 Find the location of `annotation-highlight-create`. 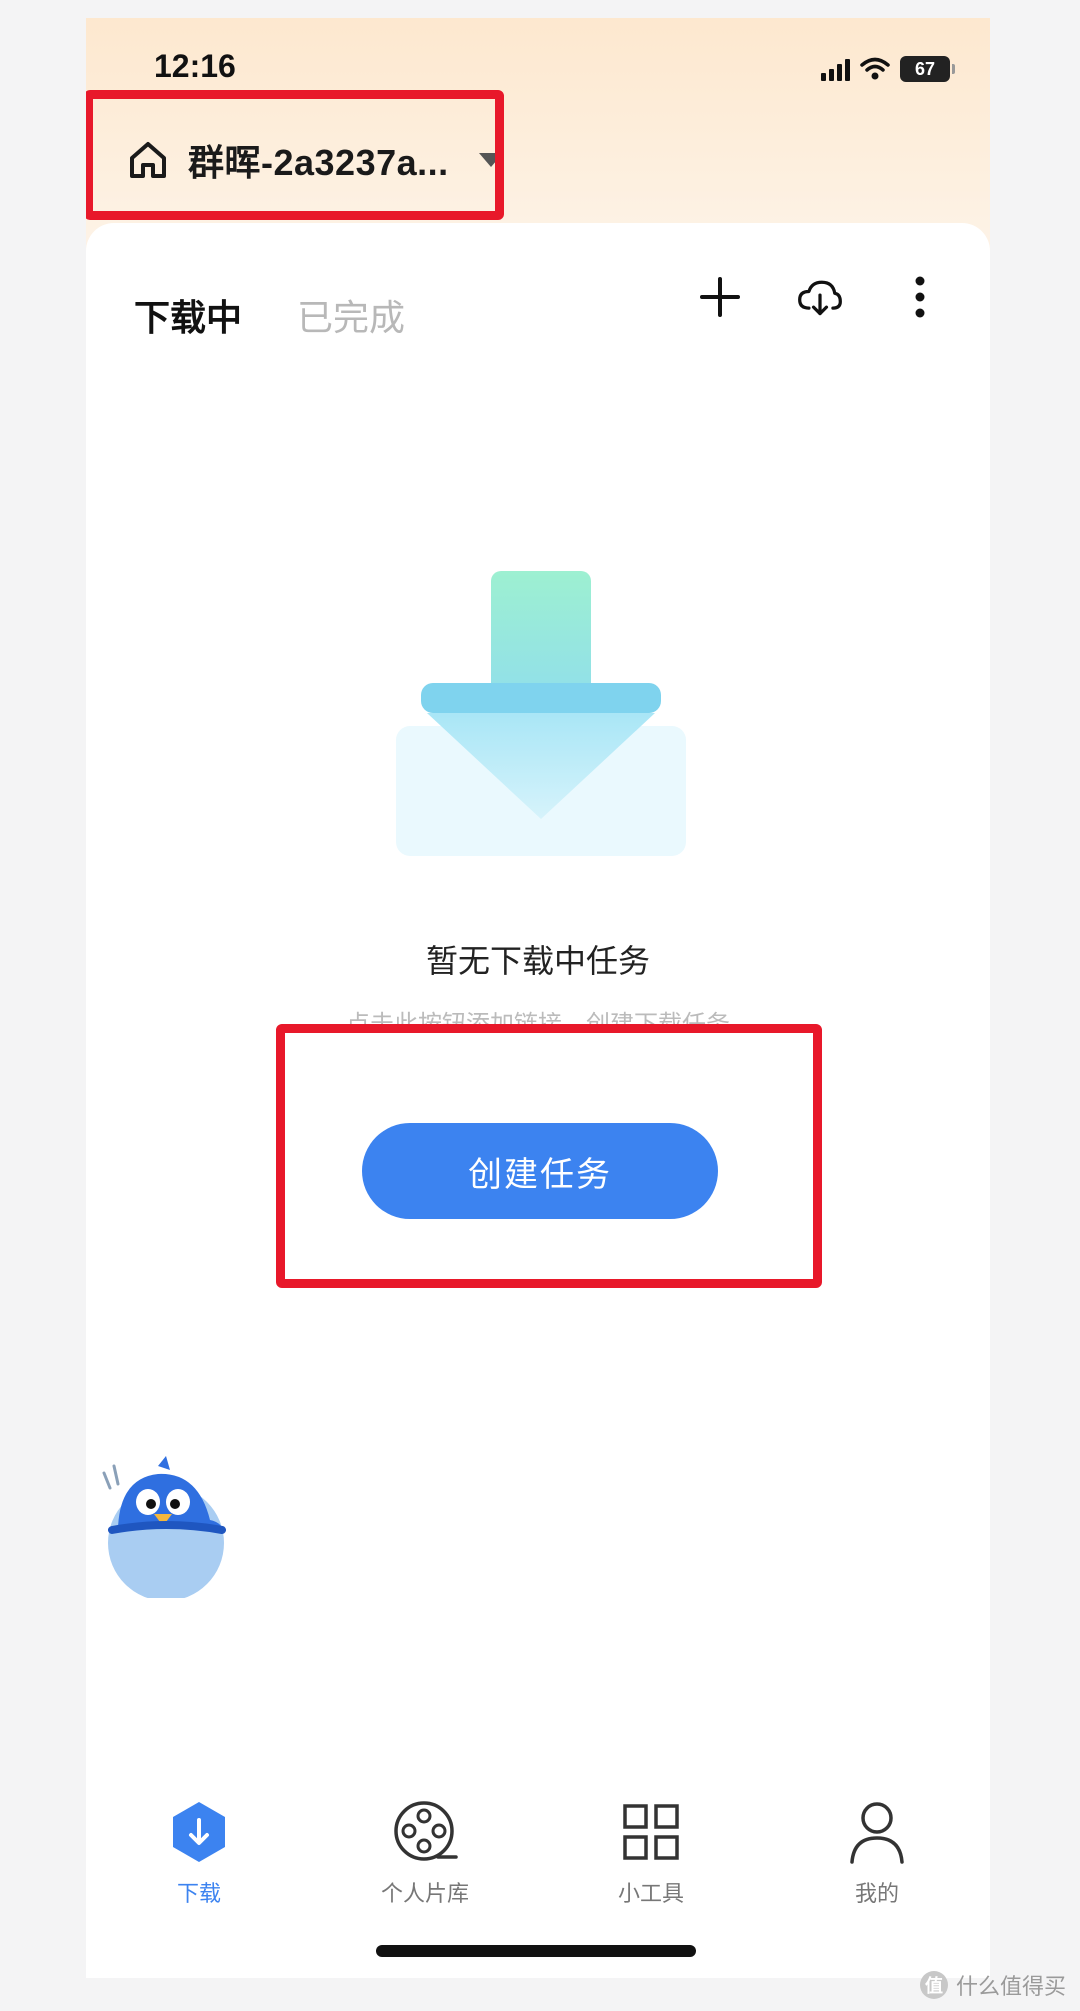

annotation-highlight-create is located at coordinates (549, 1156).